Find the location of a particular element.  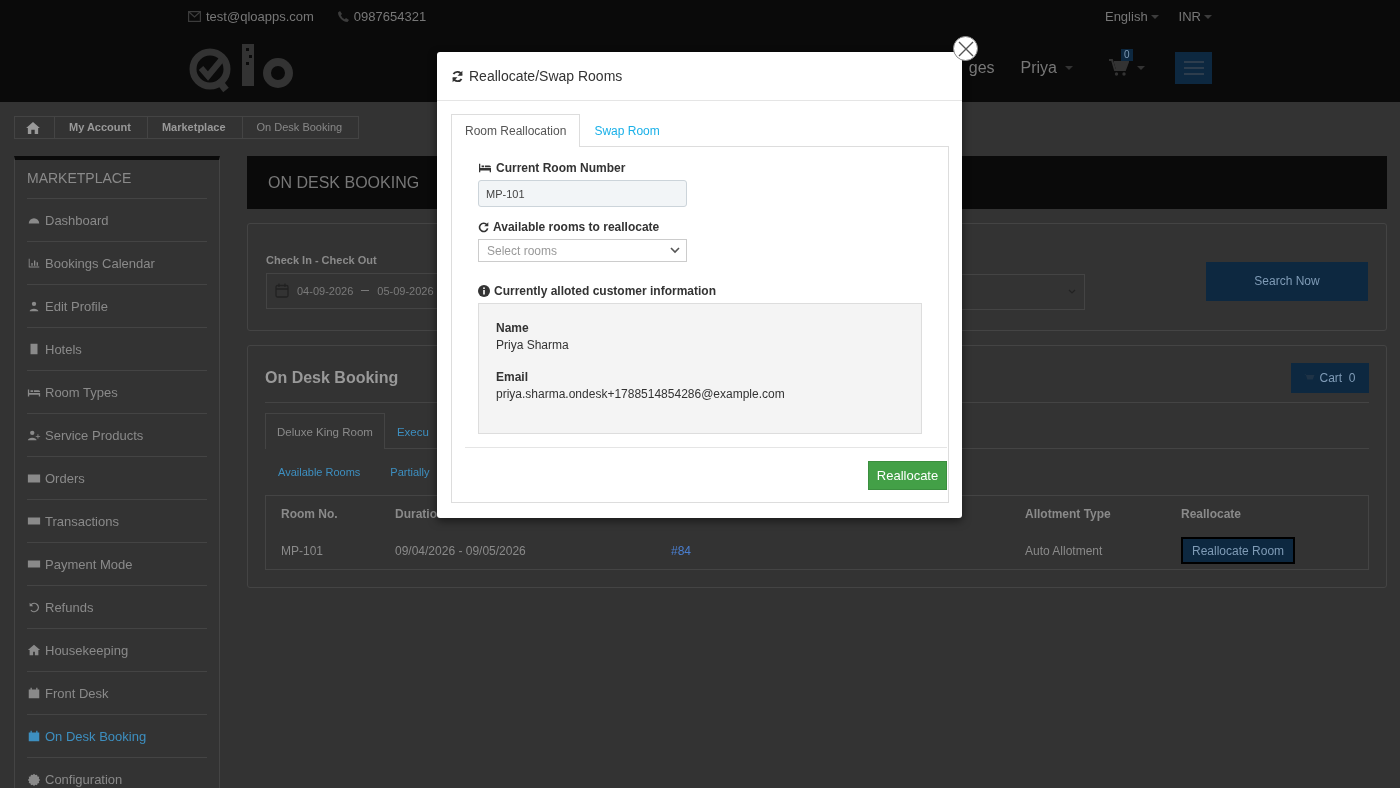

menu-button is located at coordinates (1193, 67).